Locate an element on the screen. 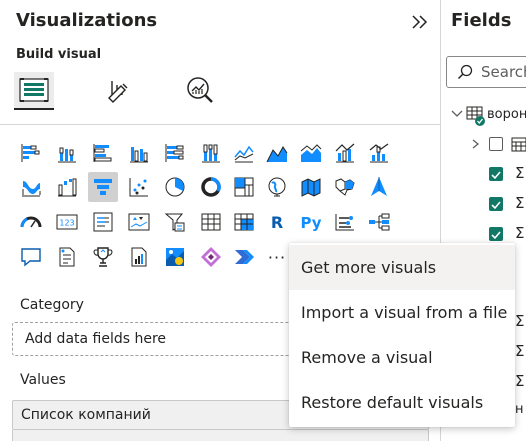 This screenshot has height=441, width=526. line-clustered-column-chart-icon is located at coordinates (345, 153).